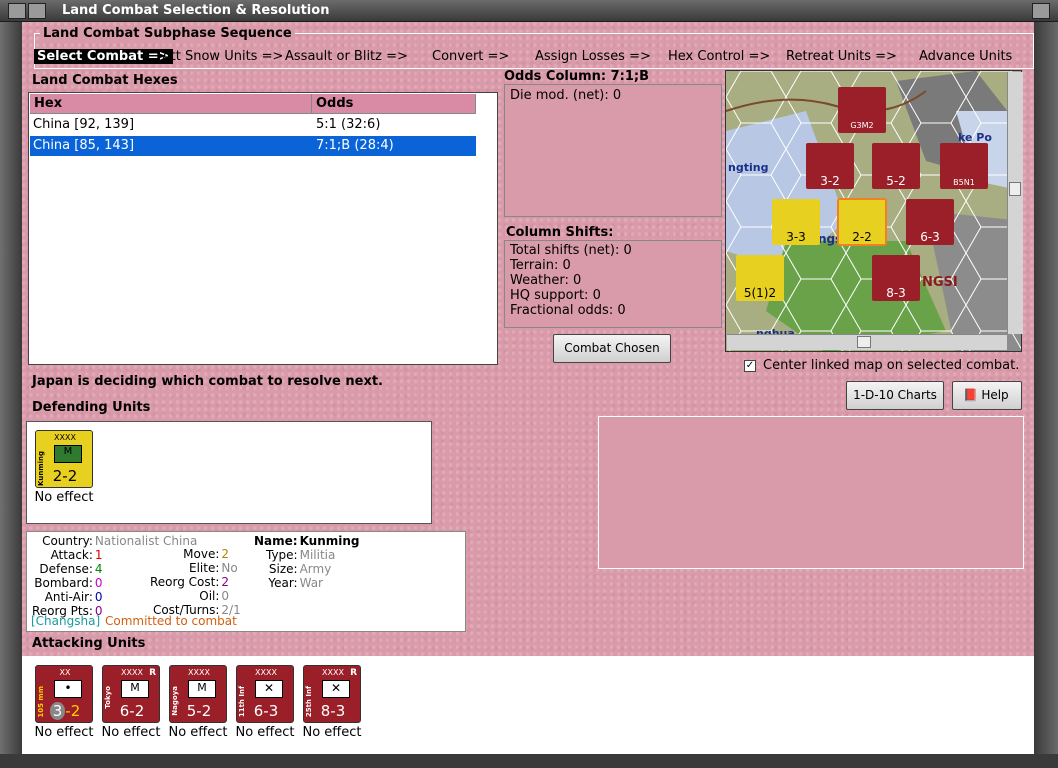  What do you see at coordinates (471, 56) in the screenshot?
I see `step-convert: Convert =>` at bounding box center [471, 56].